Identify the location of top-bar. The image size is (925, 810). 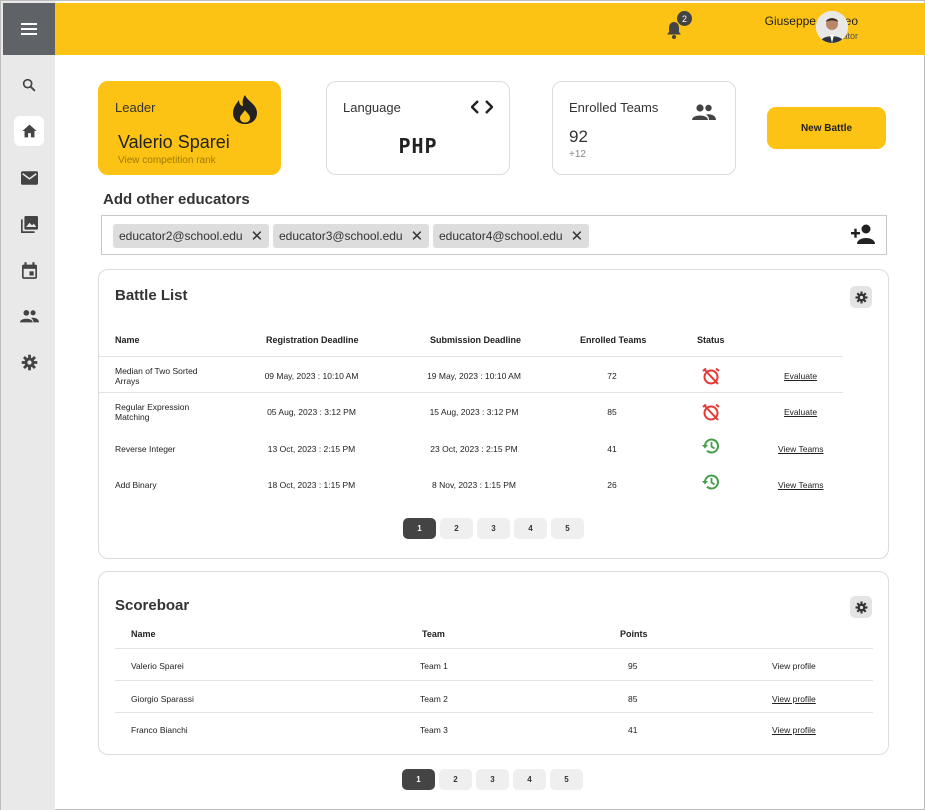
(490, 29).